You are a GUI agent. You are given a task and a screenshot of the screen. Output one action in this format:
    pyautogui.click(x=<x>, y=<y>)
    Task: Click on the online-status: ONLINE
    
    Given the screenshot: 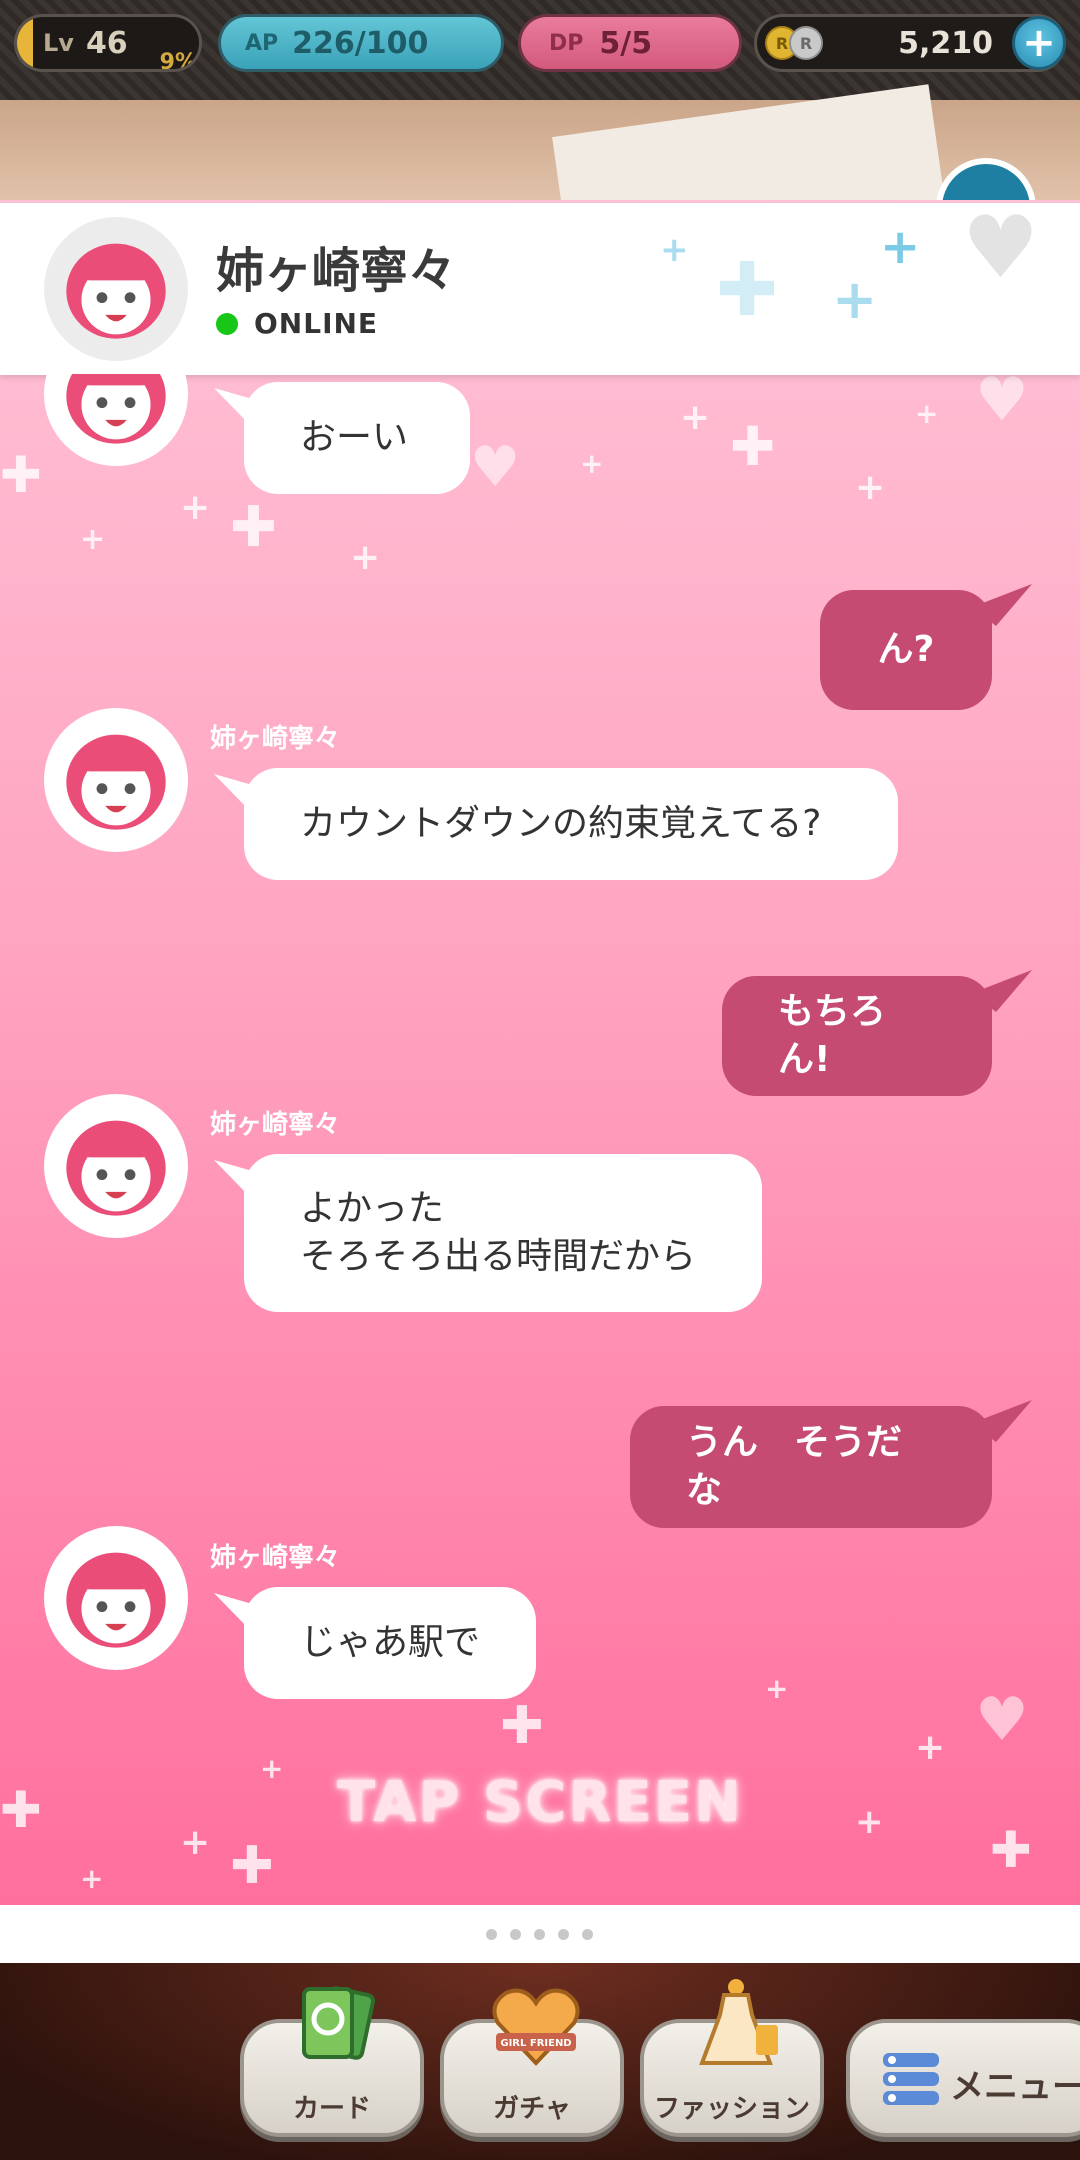 What is the action you would take?
    pyautogui.click(x=297, y=323)
    